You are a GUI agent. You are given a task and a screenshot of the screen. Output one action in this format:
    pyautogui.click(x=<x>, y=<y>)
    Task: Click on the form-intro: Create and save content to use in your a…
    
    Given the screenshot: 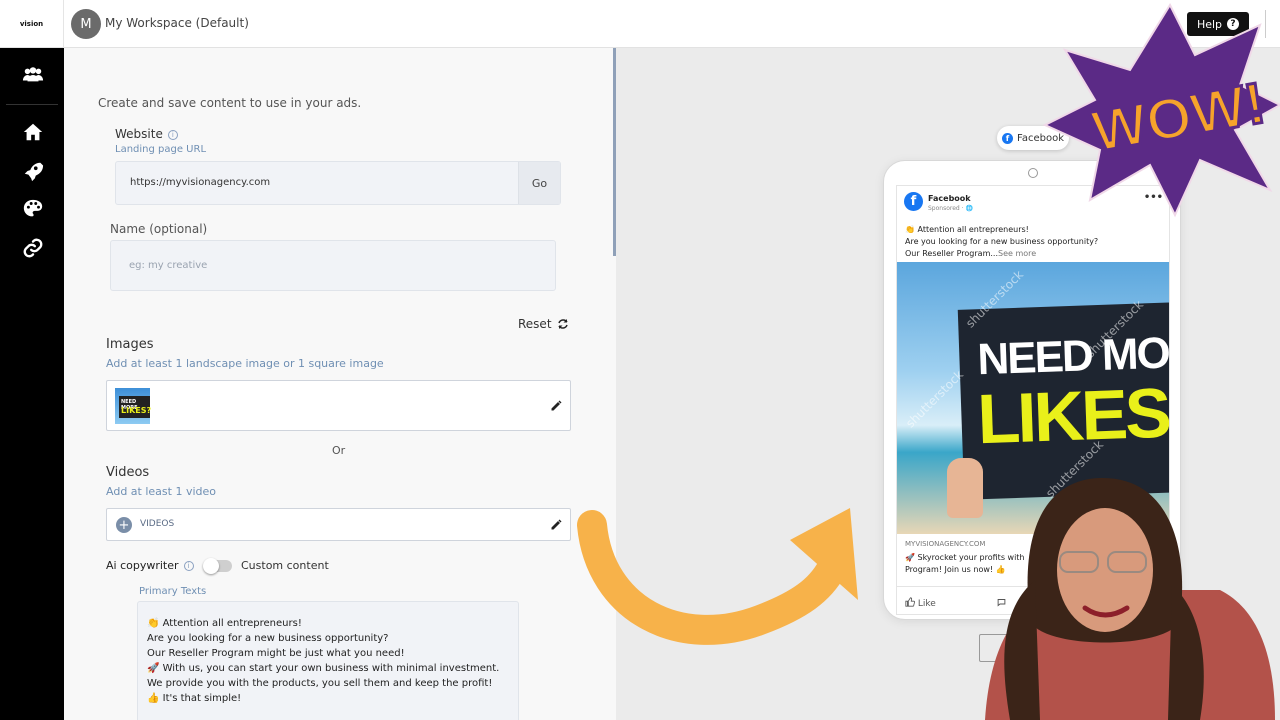 What is the action you would take?
    pyautogui.click(x=230, y=103)
    